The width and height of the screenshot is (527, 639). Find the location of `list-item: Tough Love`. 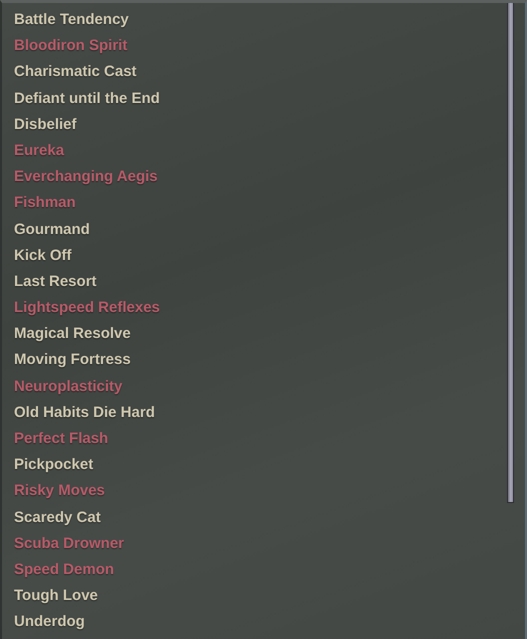

list-item: Tough Love is located at coordinates (56, 596).